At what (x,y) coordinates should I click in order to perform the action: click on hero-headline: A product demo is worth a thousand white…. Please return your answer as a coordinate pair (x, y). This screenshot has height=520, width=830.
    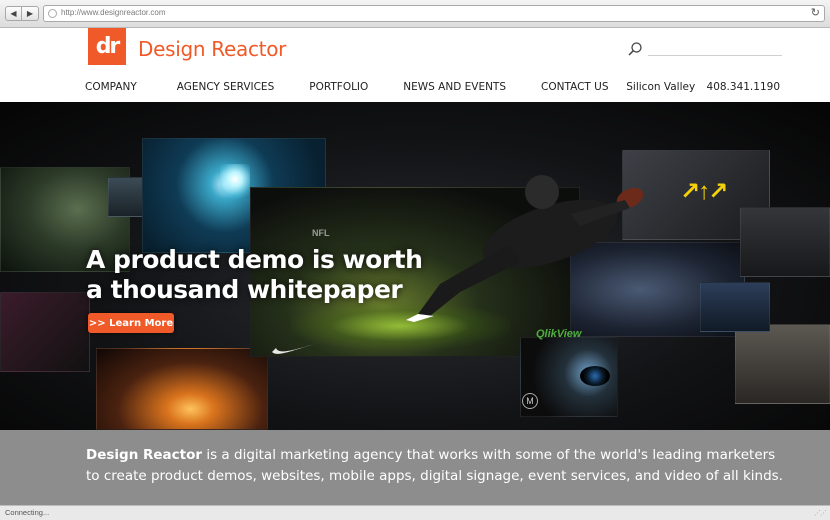
    Looking at the image, I should click on (254, 274).